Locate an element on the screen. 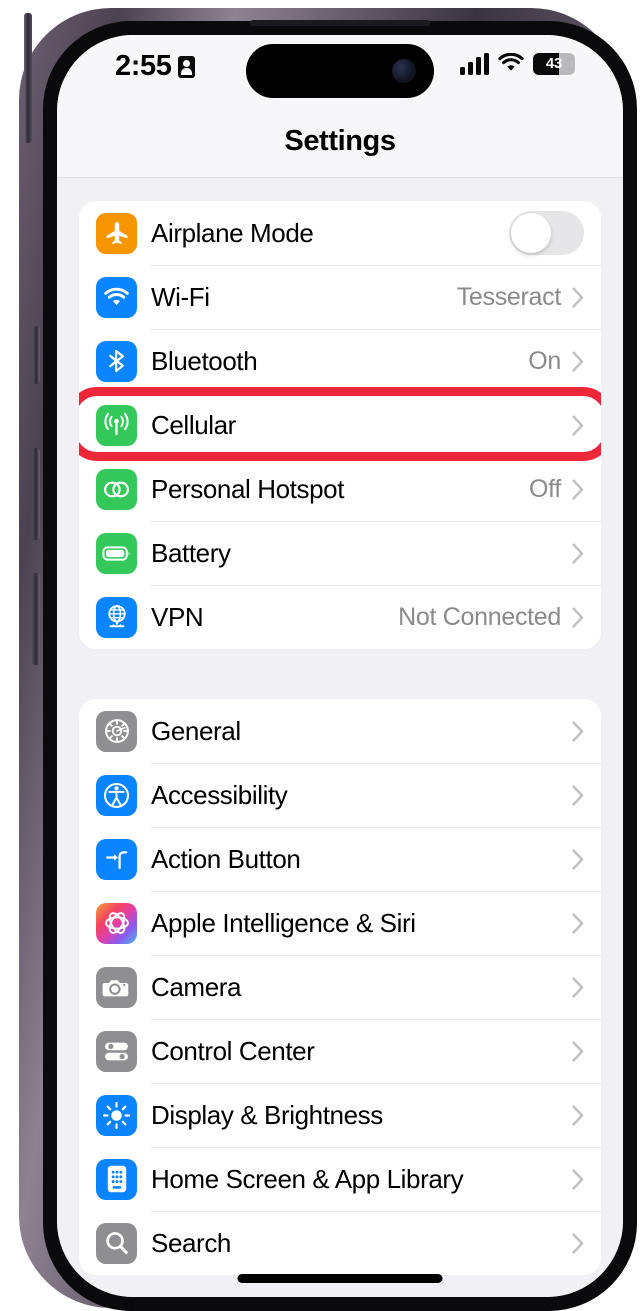  battery-icon: 43 is located at coordinates (554, 64).